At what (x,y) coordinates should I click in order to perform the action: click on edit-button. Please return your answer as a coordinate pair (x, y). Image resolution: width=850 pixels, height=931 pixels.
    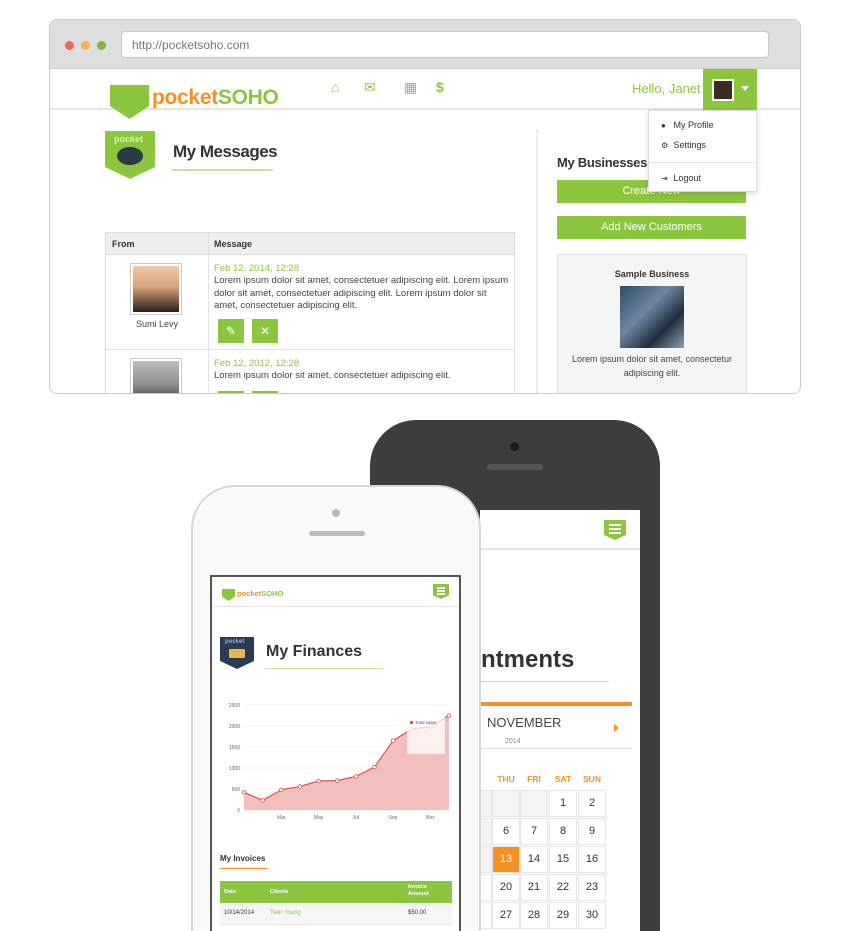
    Looking at the image, I should click on (231, 392).